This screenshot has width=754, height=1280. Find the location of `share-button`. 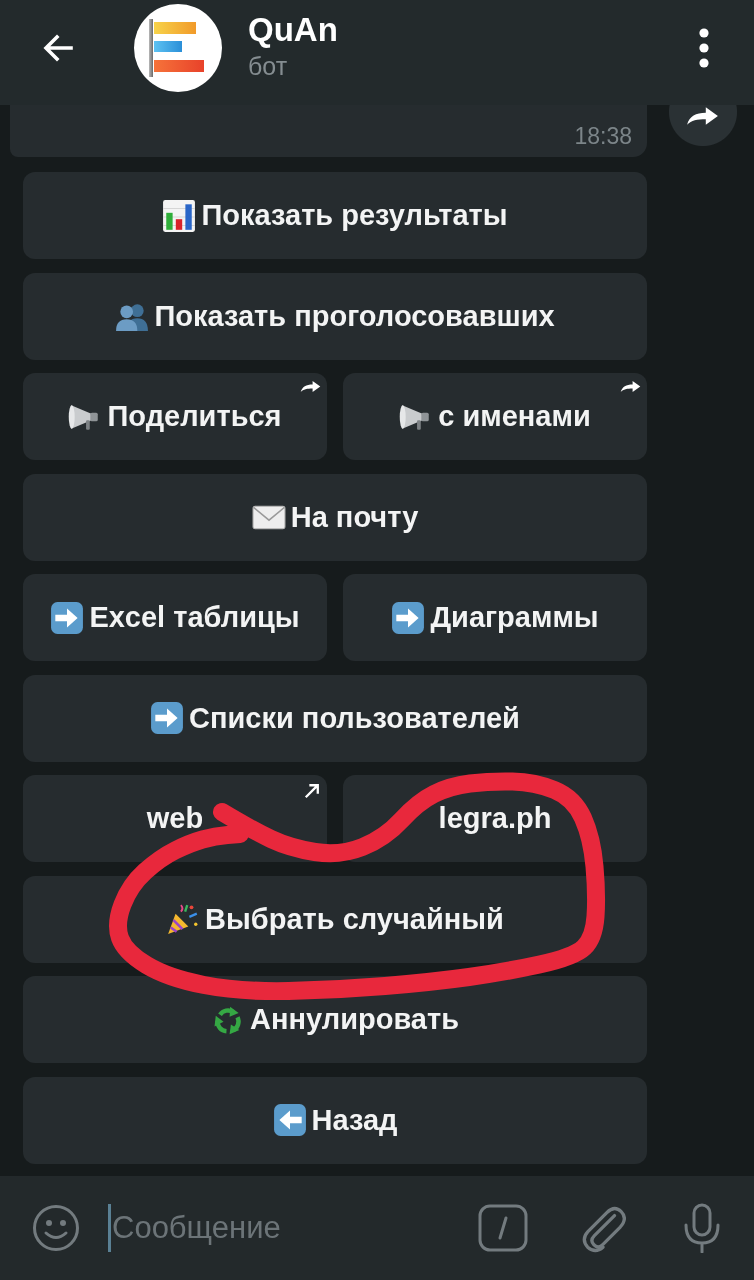

share-button is located at coordinates (703, 125).